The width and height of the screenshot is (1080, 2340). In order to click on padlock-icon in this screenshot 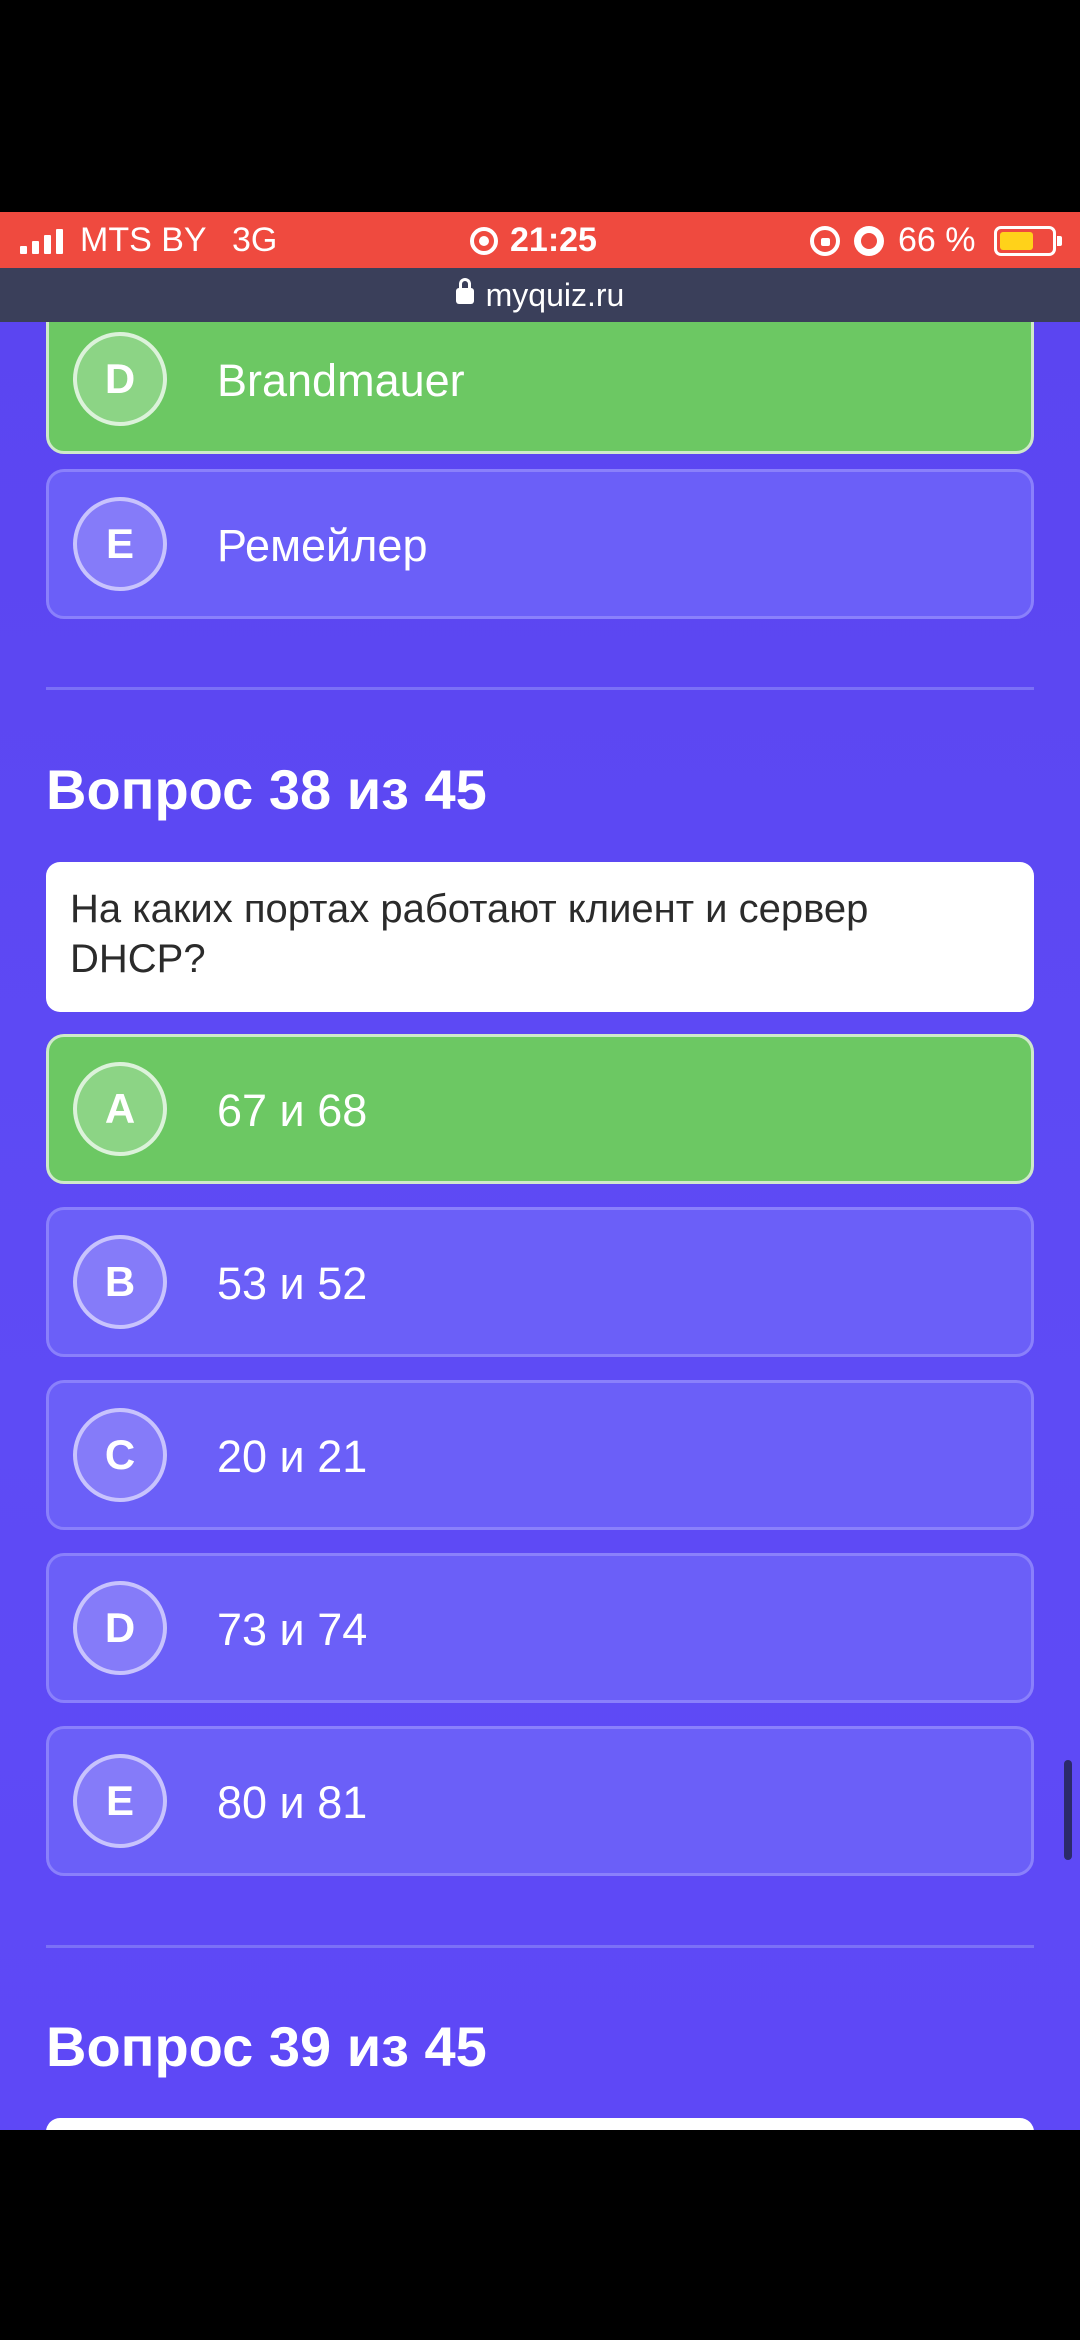, I will do `click(464, 293)`.